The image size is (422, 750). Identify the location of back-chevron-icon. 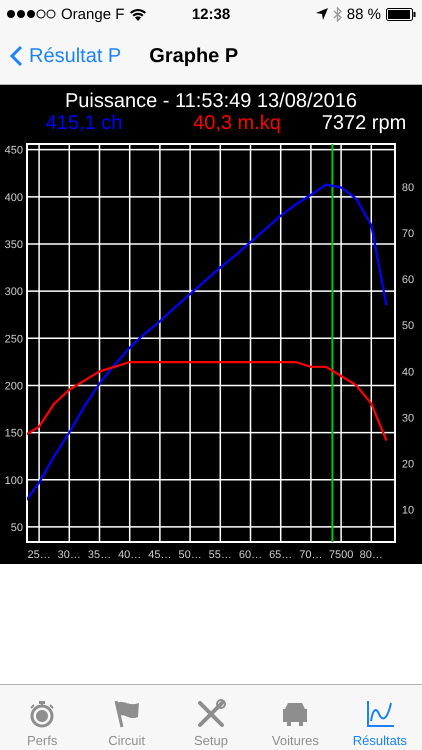
(16, 56).